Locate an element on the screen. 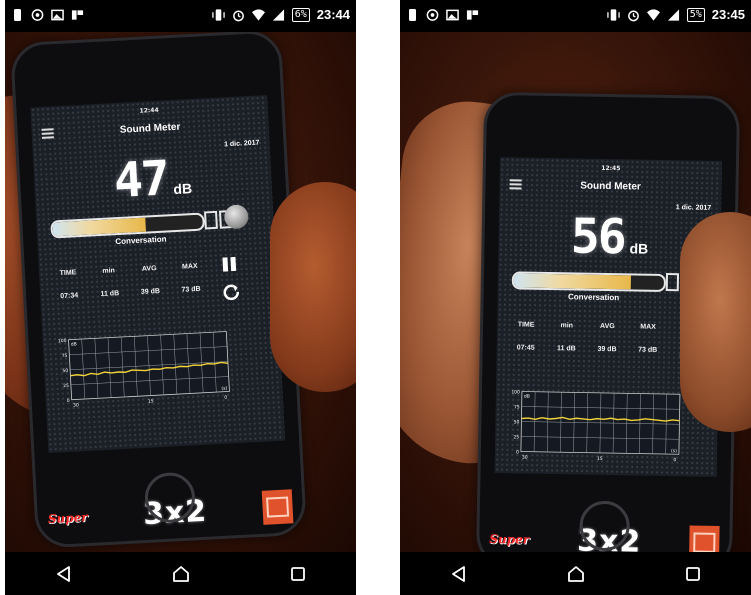 The height and width of the screenshot is (595, 751). level-label: Conversation is located at coordinates (593, 297).